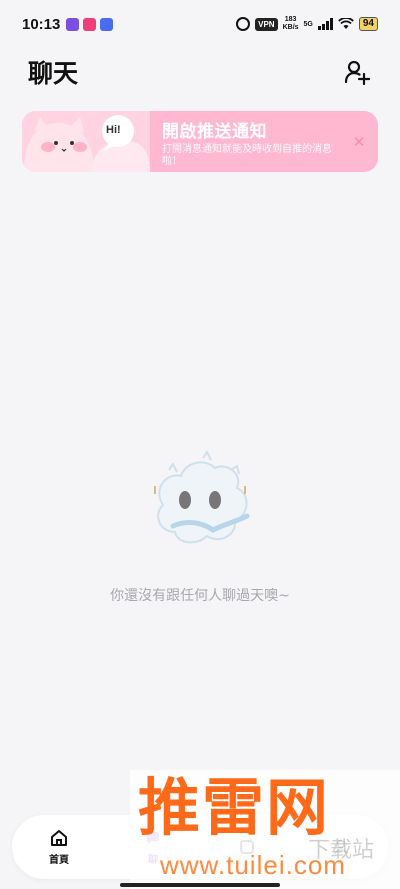 The width and height of the screenshot is (400, 889). Describe the element at coordinates (59, 860) in the screenshot. I see `nav-item-label: 首頁` at that location.